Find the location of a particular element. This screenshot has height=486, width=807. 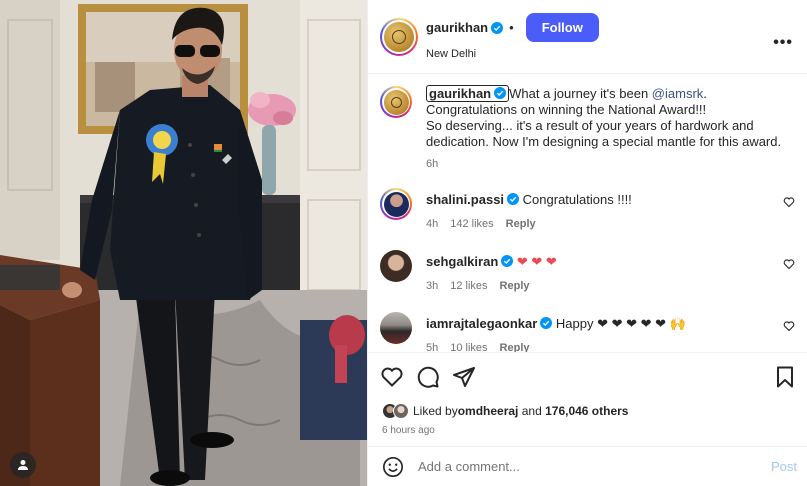

follow-button: Follow is located at coordinates (562, 27).